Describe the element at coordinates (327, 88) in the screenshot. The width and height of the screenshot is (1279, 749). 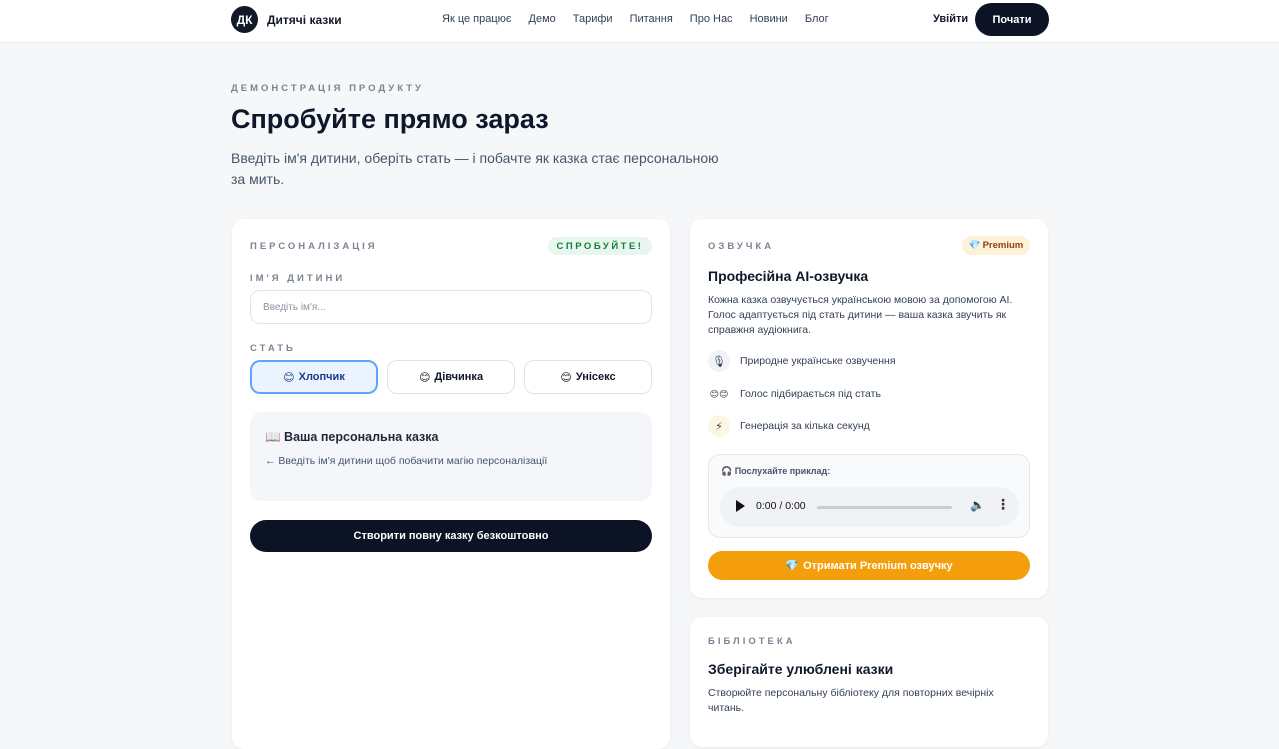
I see `section-eyebrow: ДЕМОНСТРАЦІЯ ПРОДУКТУ` at that location.